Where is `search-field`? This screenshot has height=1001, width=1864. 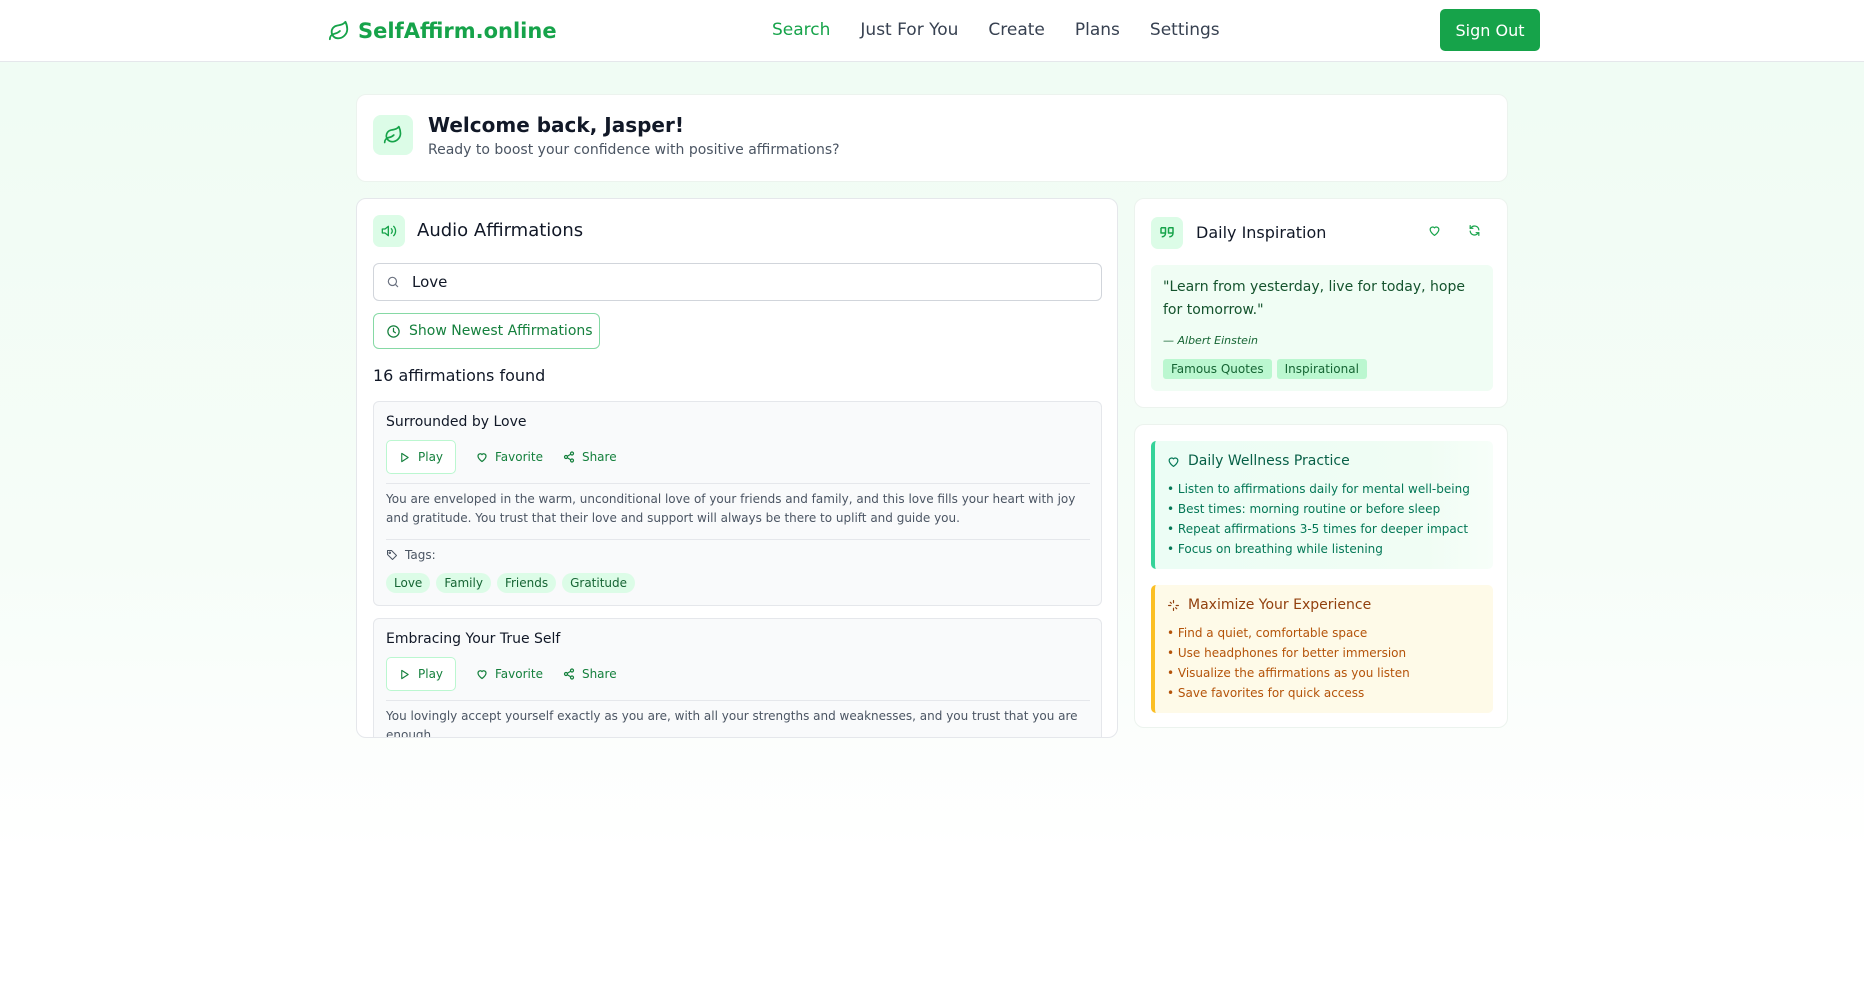 search-field is located at coordinates (737, 282).